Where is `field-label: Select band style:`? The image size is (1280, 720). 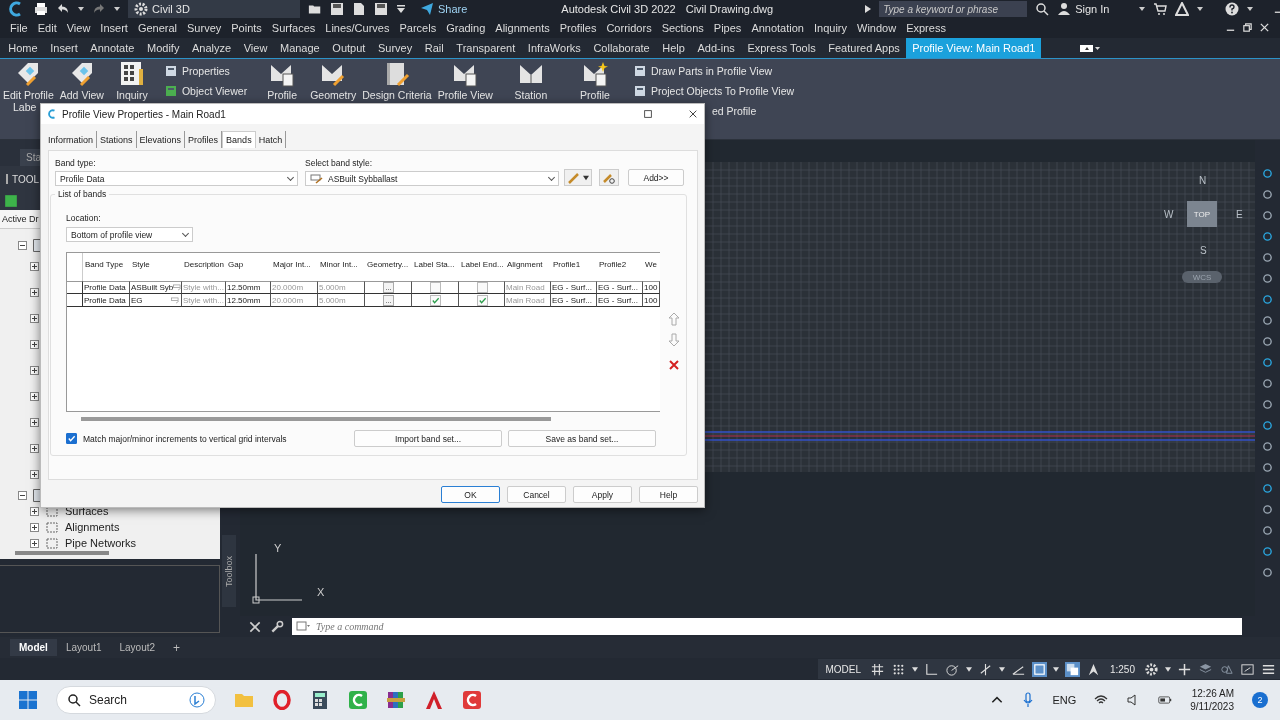
field-label: Select band style: is located at coordinates (339, 163).